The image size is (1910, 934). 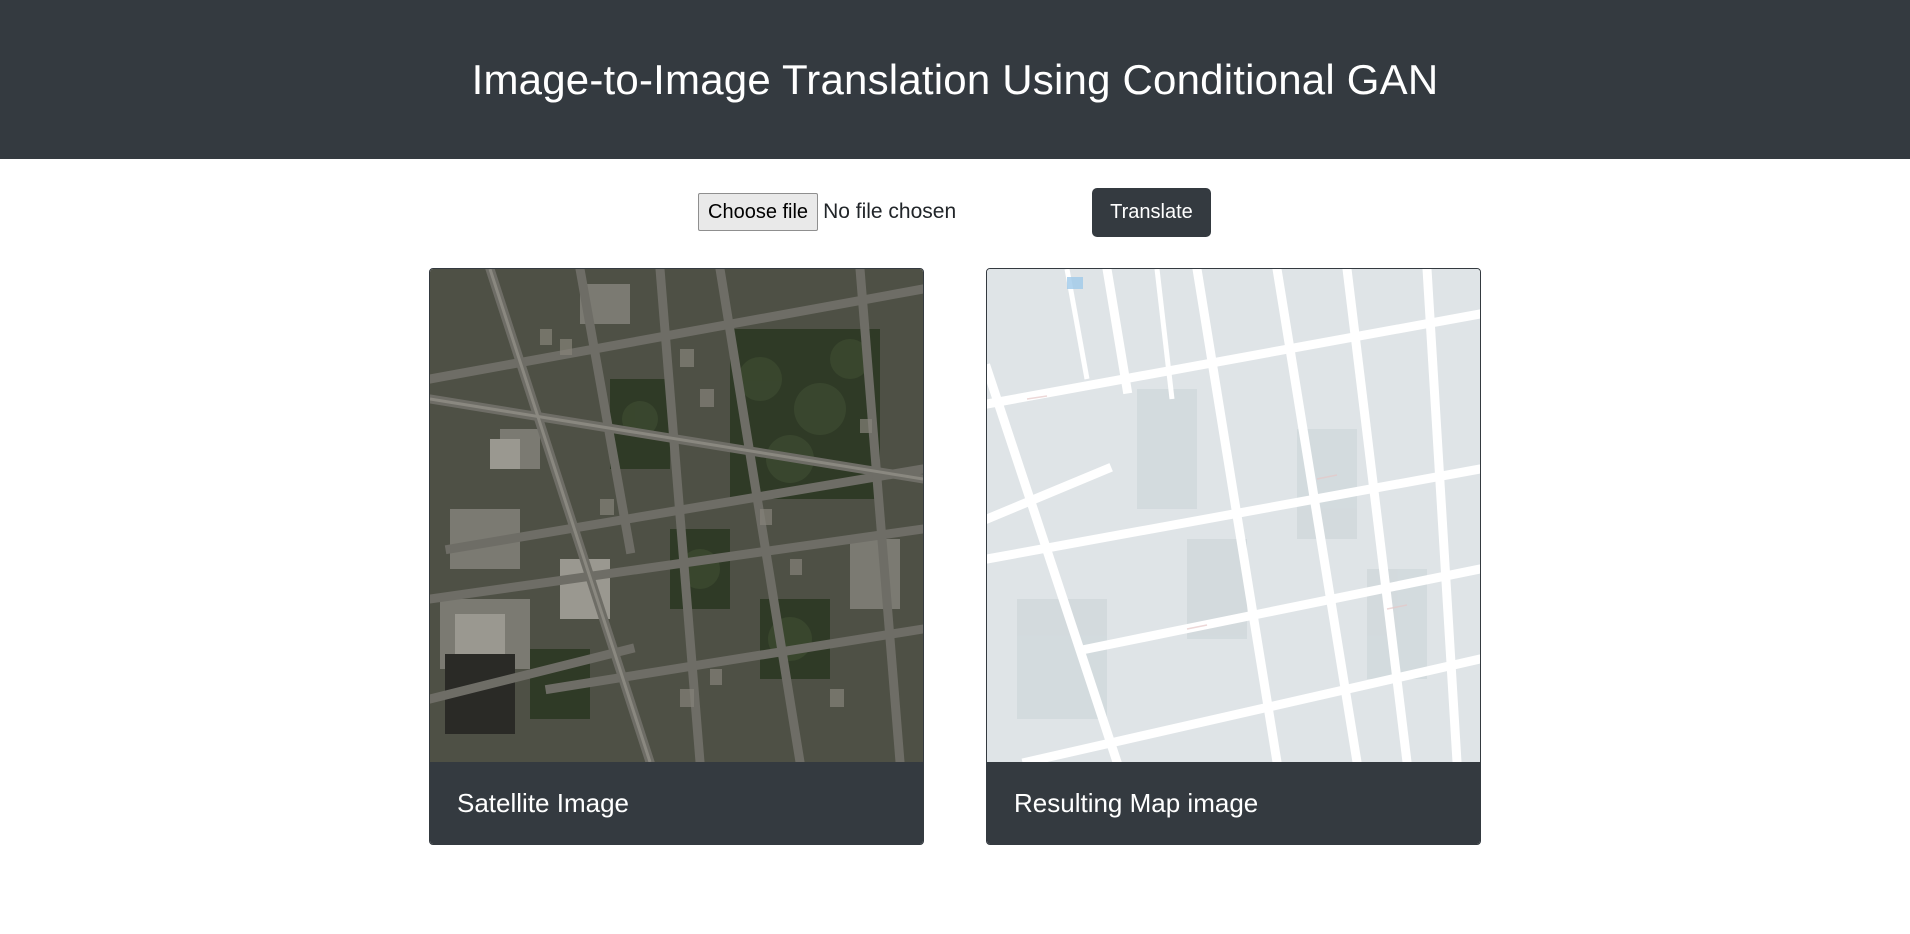 What do you see at coordinates (1136, 803) in the screenshot?
I see `map-caption: Resulting Map image` at bounding box center [1136, 803].